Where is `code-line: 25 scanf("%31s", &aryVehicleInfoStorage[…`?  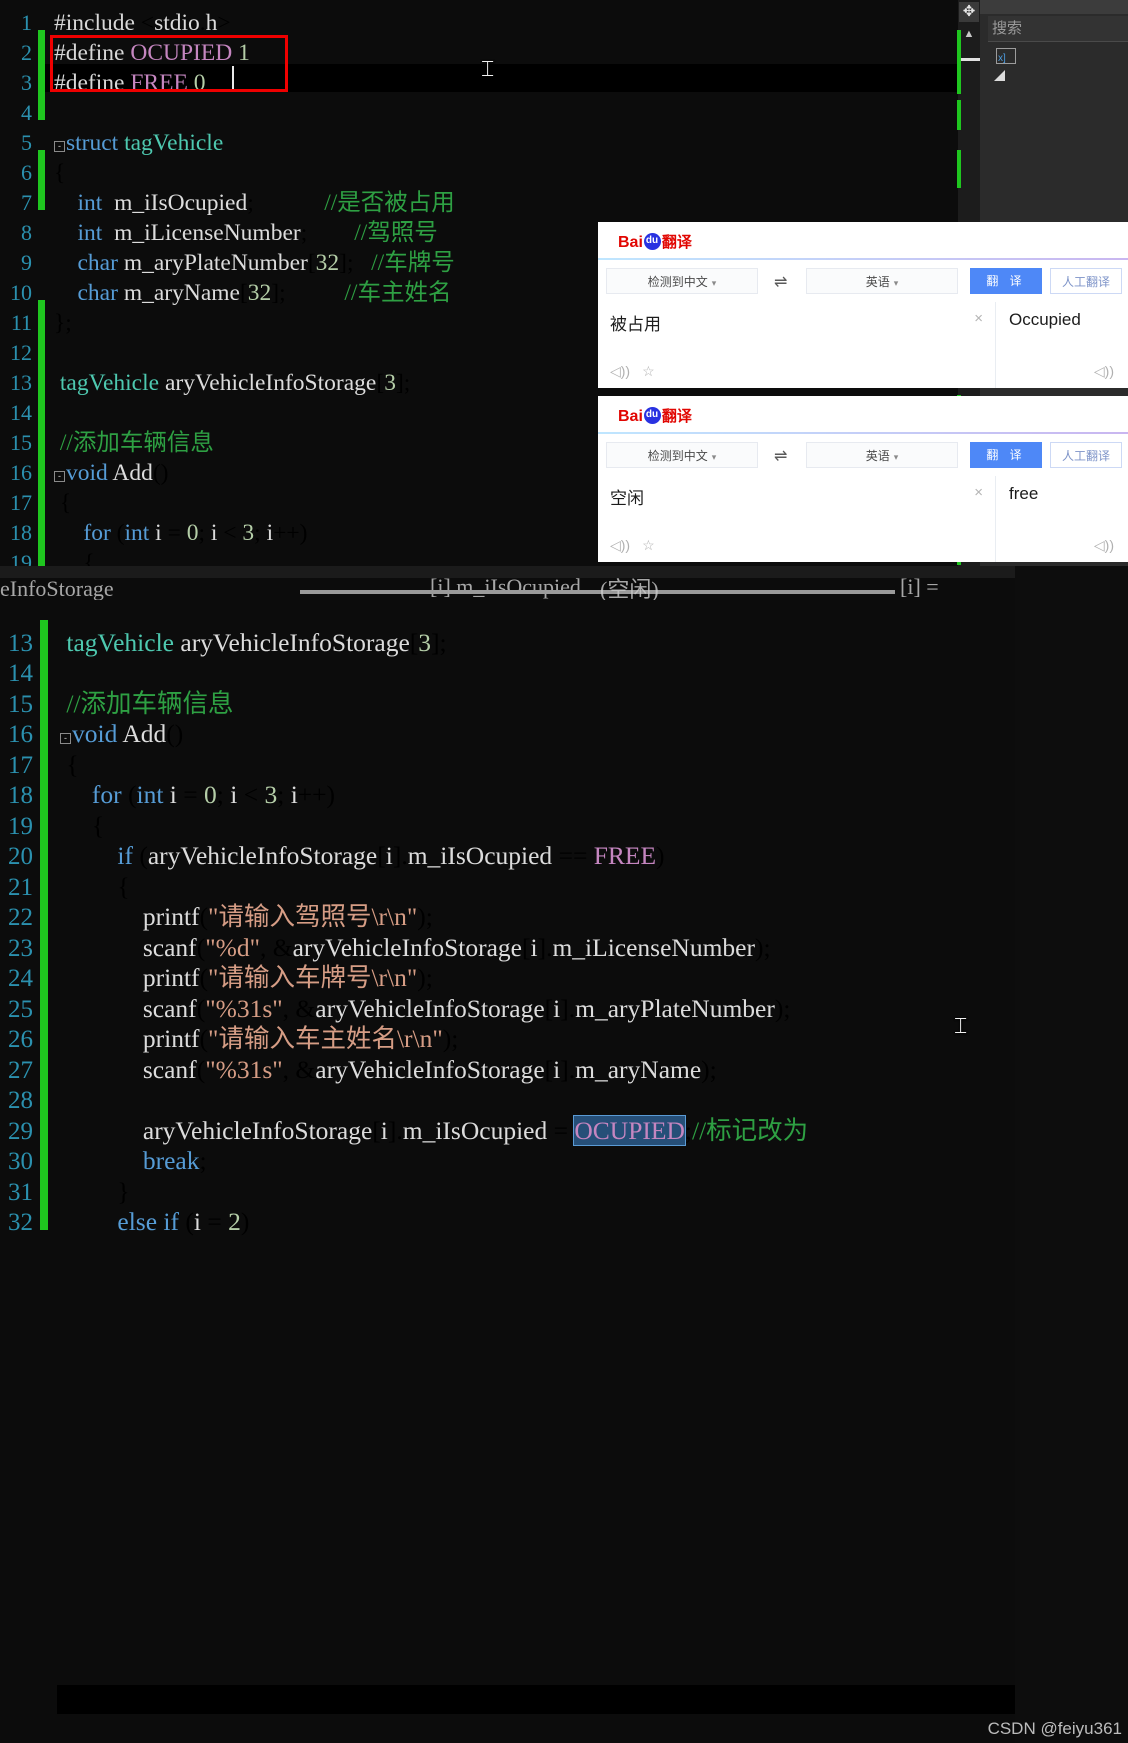 code-line: 25 scanf("%31s", &aryVehicleInfoStorage[… is located at coordinates (507, 1004).